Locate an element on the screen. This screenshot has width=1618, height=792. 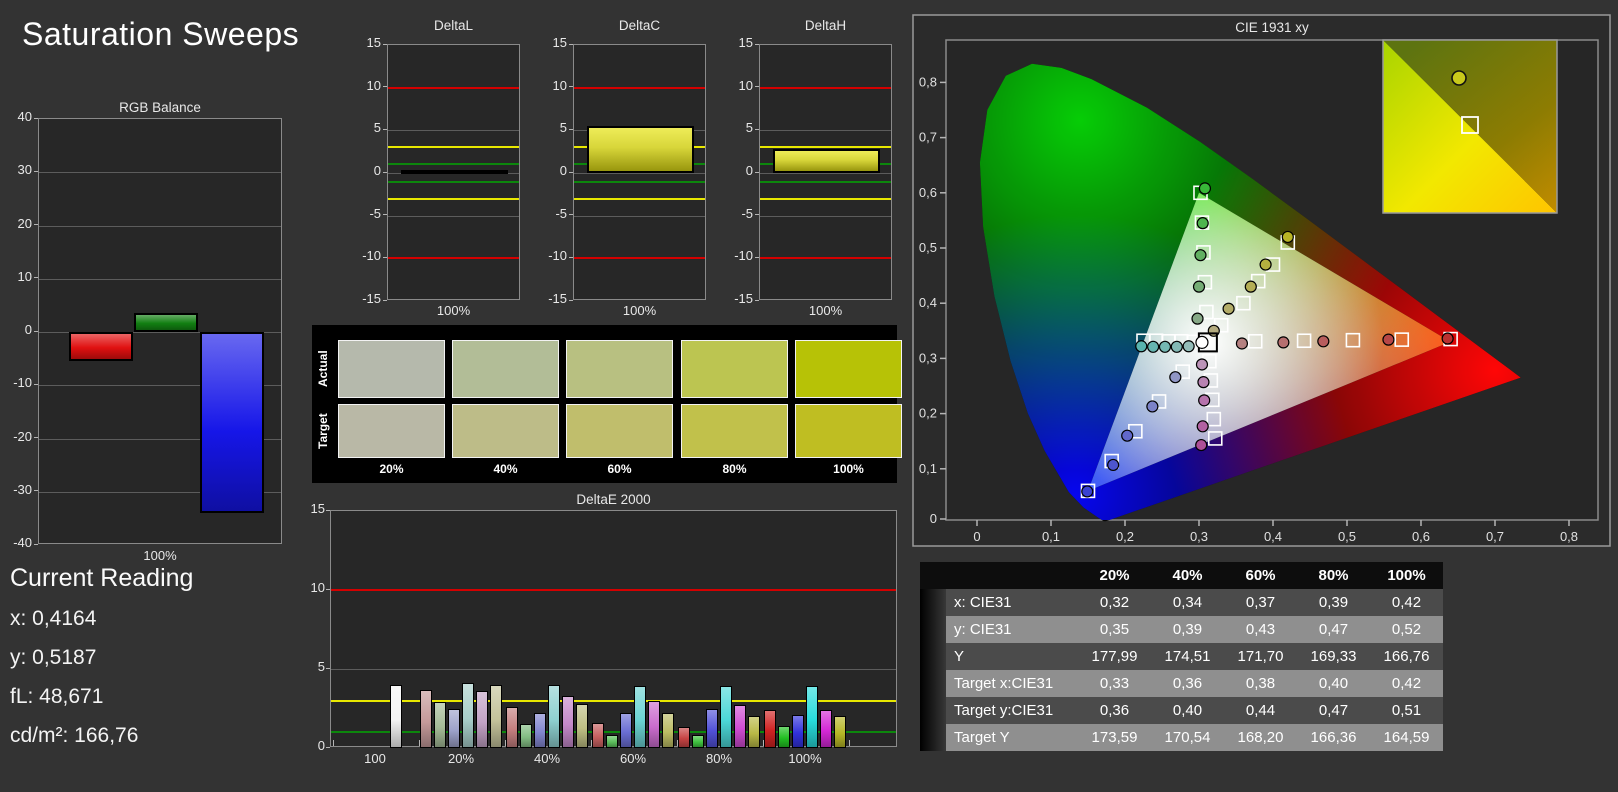
x-tick-label: 0,3 is located at coordinates (1199, 536).